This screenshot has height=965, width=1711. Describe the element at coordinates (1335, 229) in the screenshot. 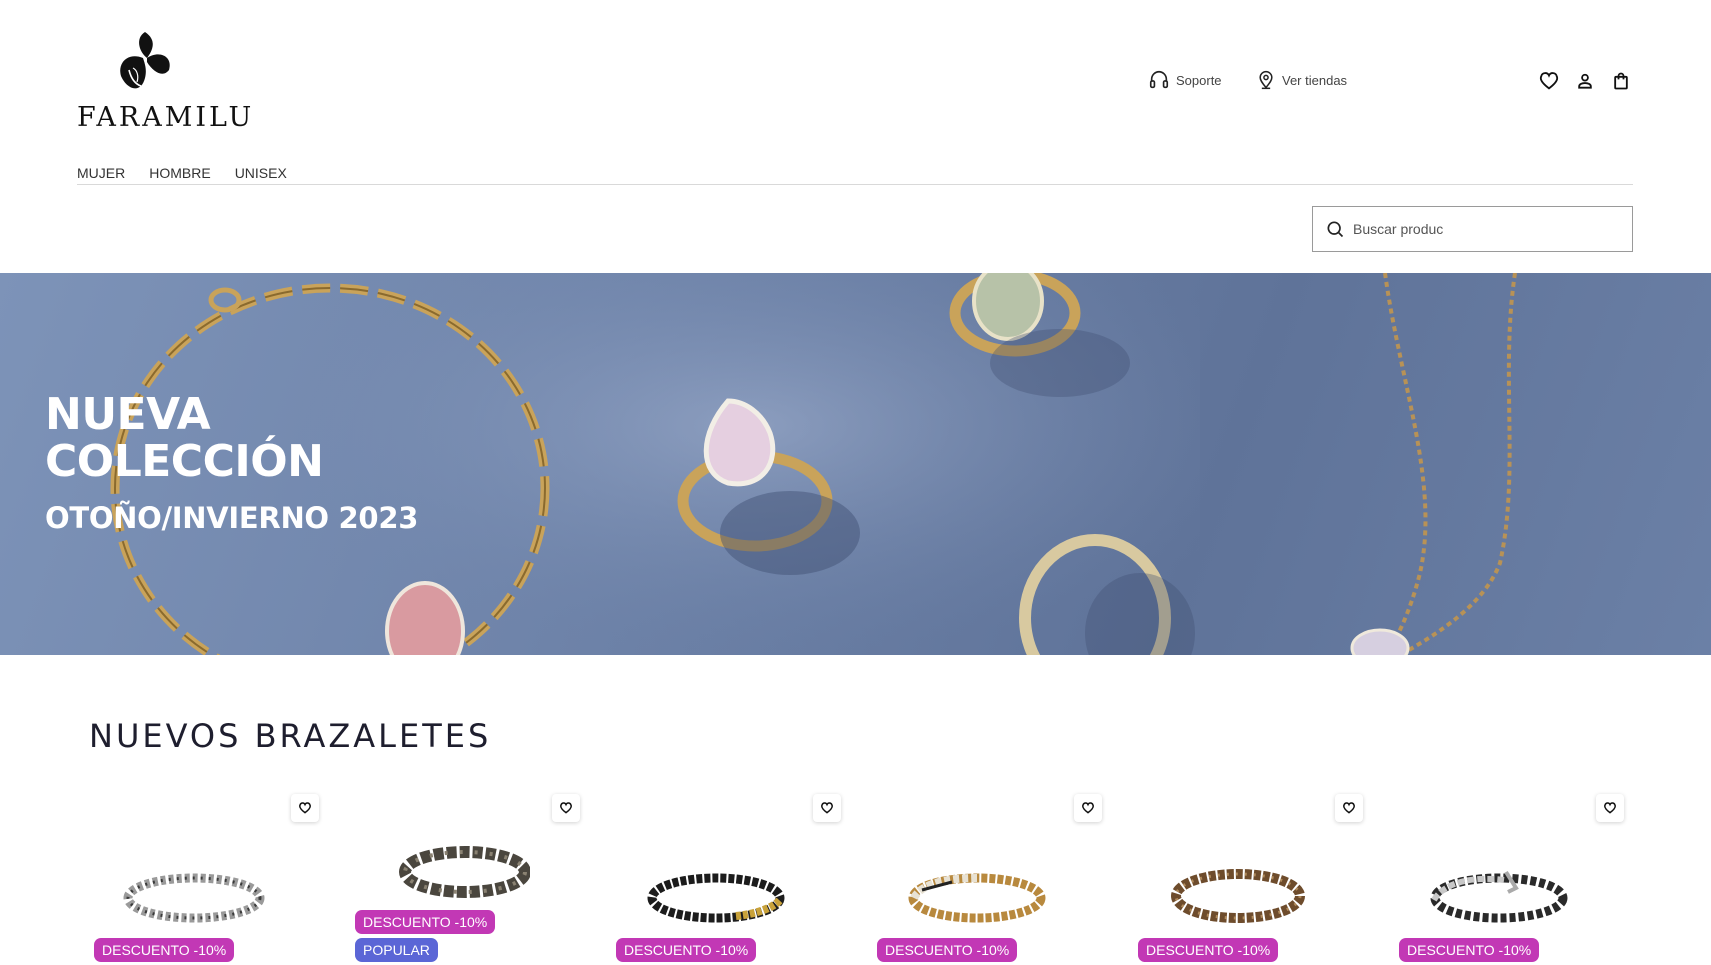

I see `search-icon` at that location.